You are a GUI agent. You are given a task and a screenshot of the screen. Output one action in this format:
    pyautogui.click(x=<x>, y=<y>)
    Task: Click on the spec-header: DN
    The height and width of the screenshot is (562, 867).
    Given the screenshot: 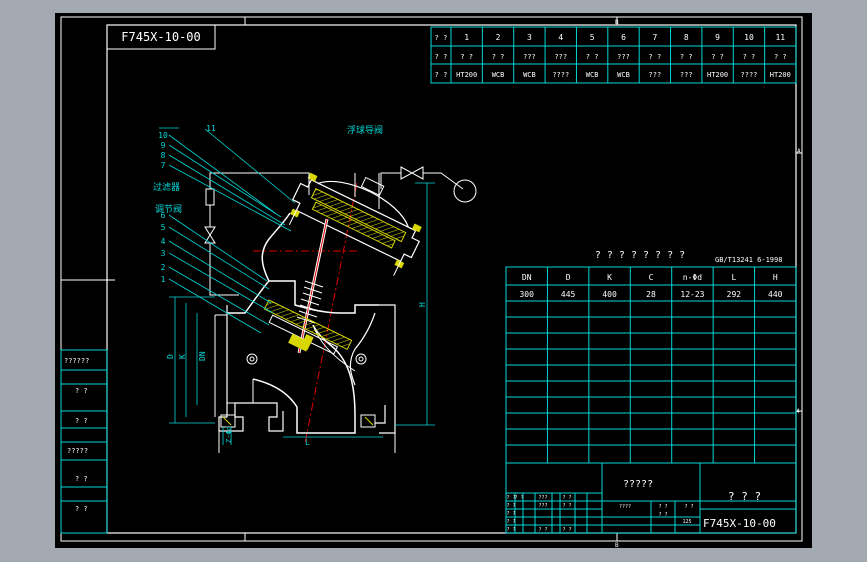 What is the action you would take?
    pyautogui.click(x=527, y=277)
    